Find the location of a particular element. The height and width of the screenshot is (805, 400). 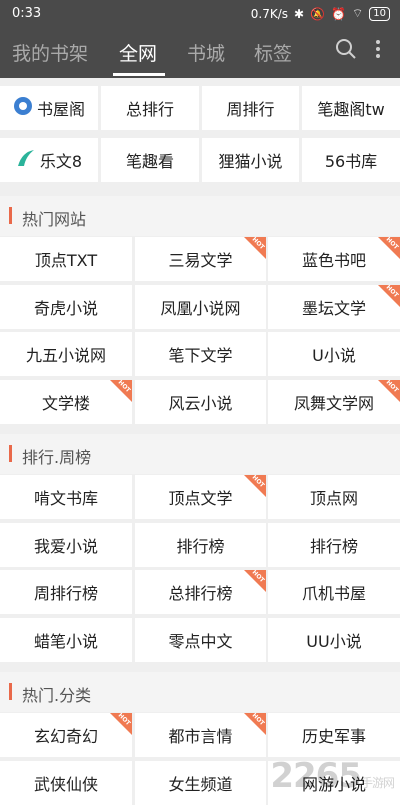

site-link-item: 文学楼 HOT is located at coordinates (66, 401).